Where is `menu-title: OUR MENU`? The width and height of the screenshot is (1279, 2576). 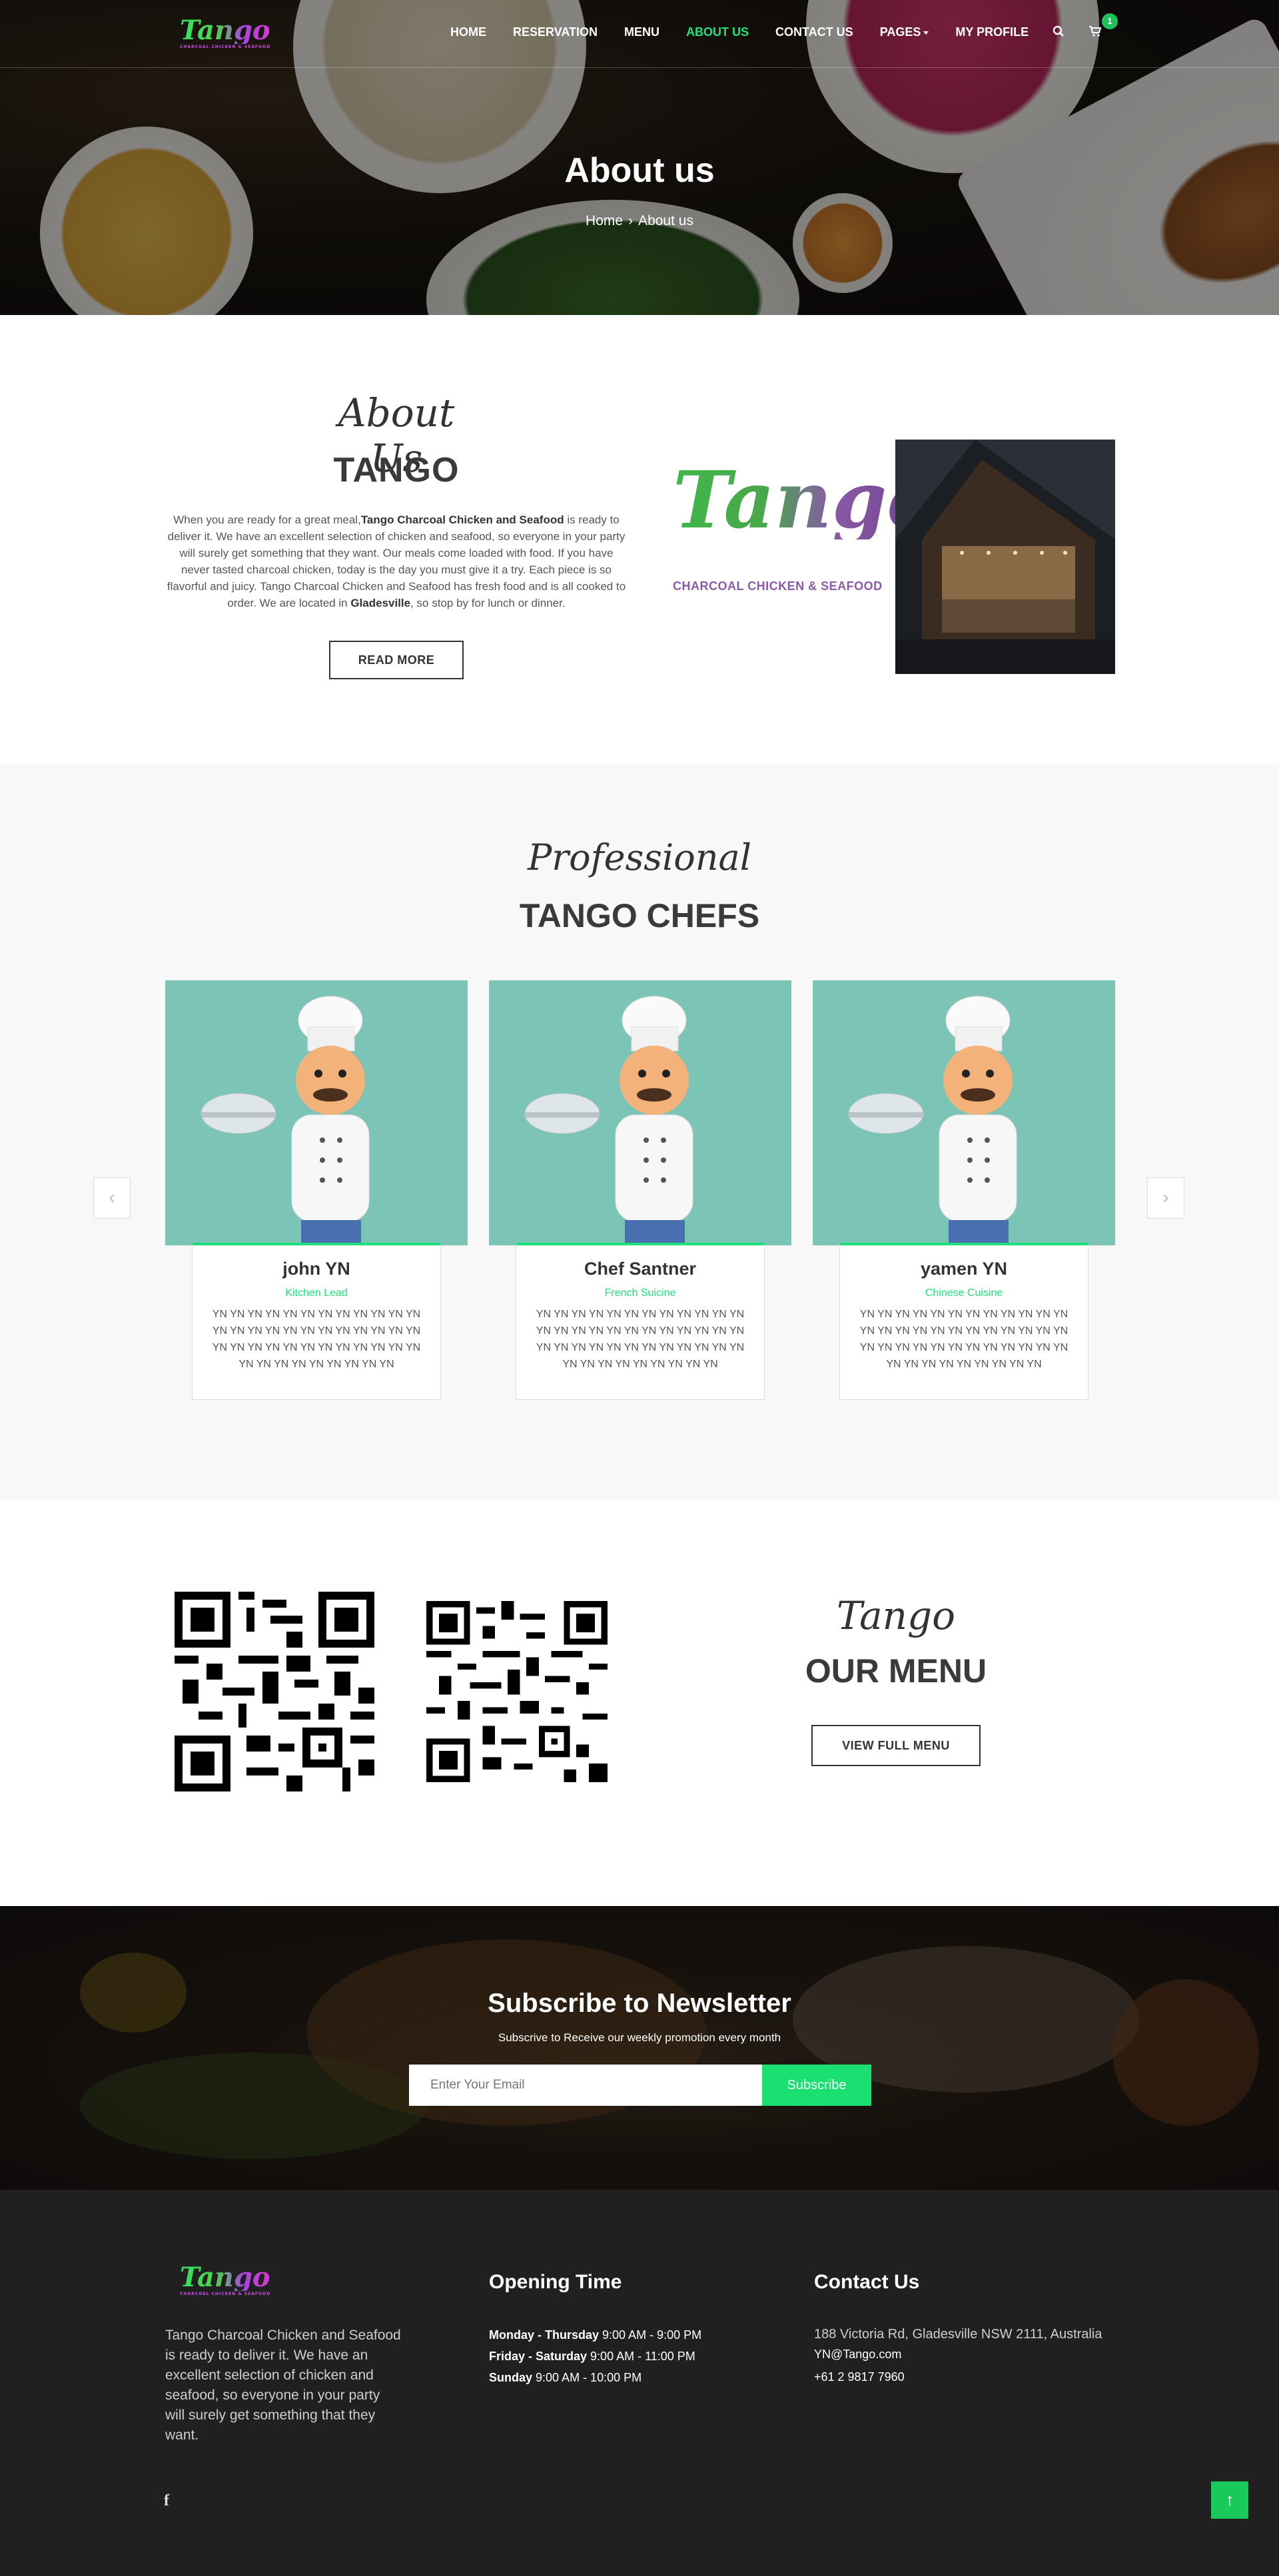 menu-title: OUR MENU is located at coordinates (896, 1671).